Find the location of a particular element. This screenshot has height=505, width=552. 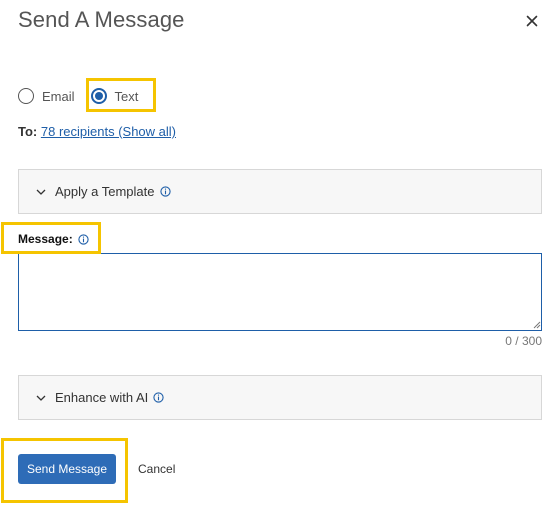

enhance-ai-panel: Enhance with AI is located at coordinates (280, 397).